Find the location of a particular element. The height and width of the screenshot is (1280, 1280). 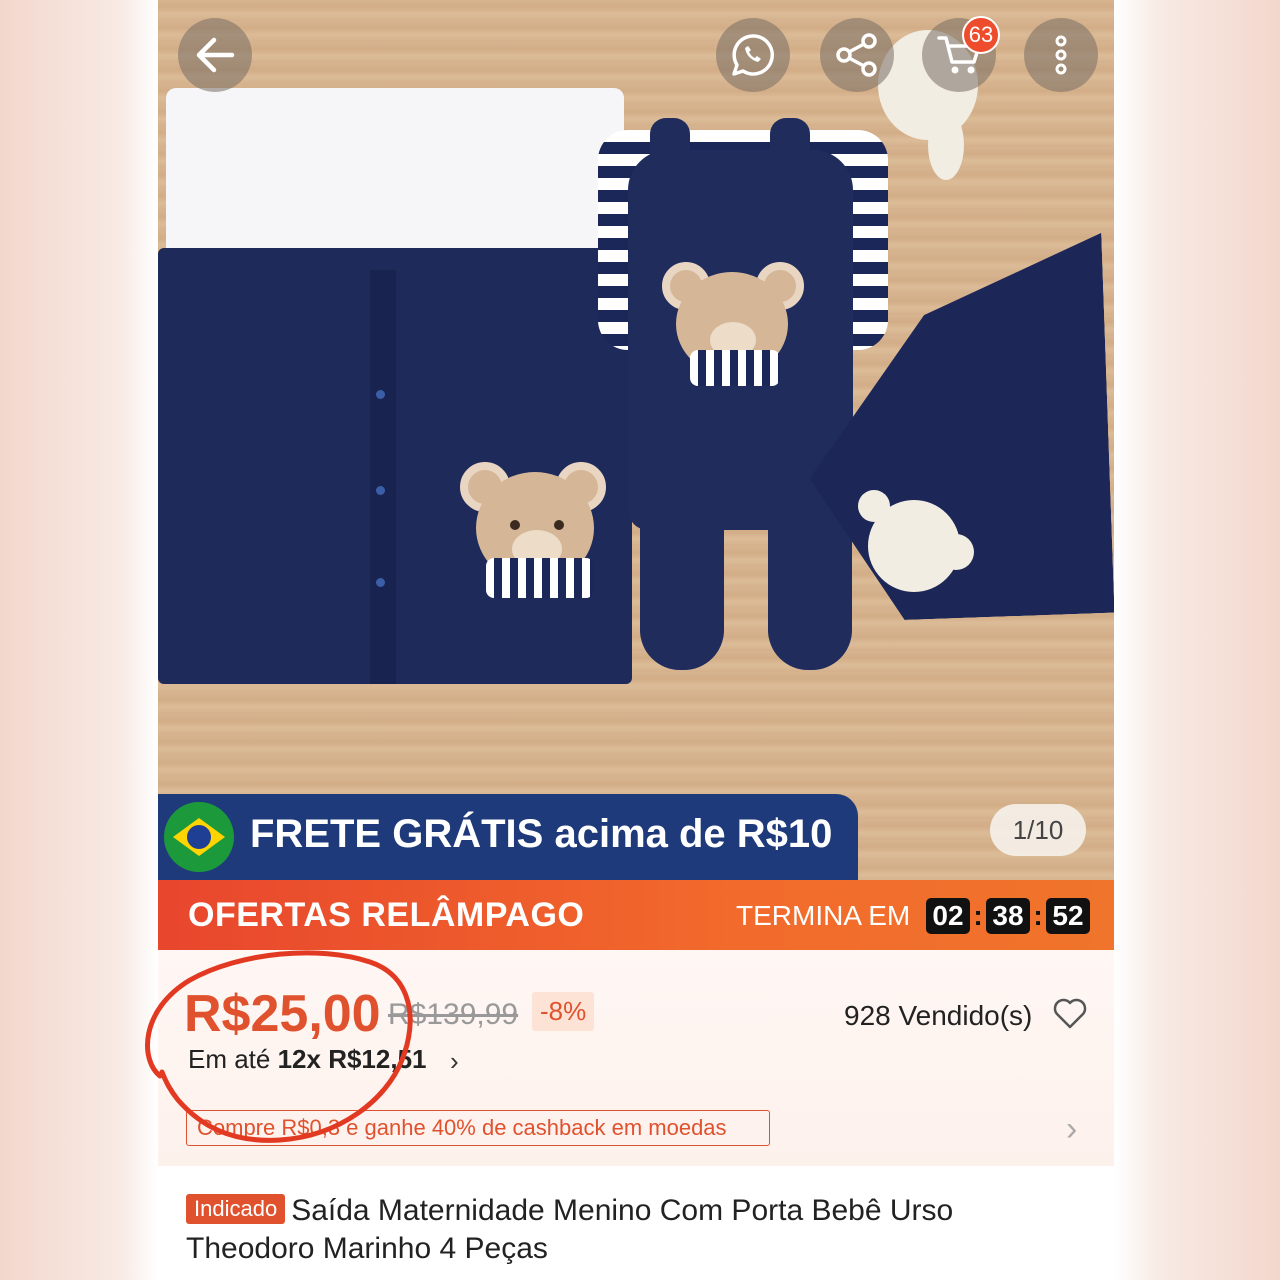

back-button is located at coordinates (215, 55).